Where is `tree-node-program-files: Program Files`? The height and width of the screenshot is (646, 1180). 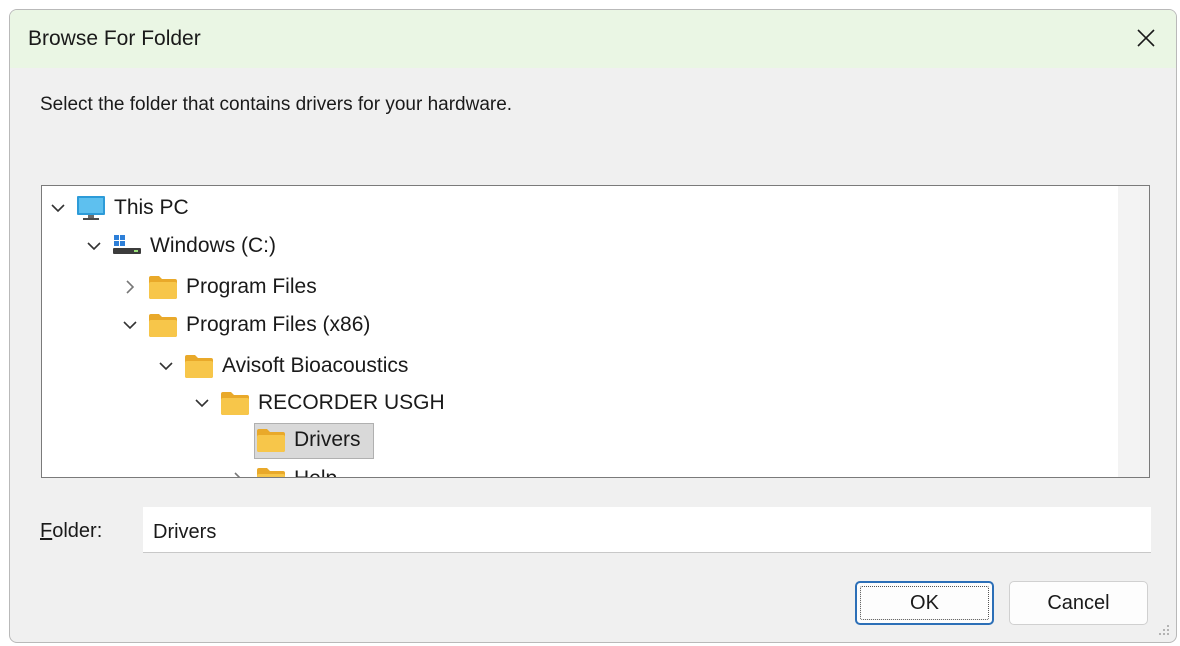 tree-node-program-files: Program Files is located at coordinates (218, 287).